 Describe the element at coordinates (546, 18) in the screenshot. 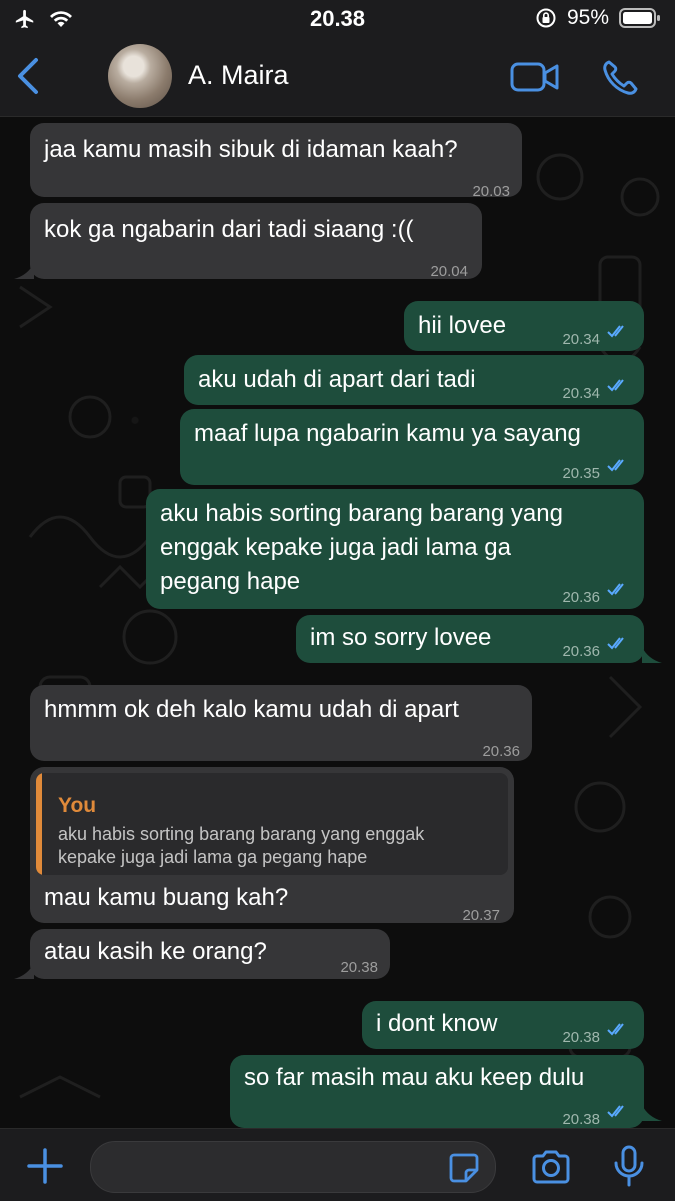

I see `orientation-lock-icon` at that location.